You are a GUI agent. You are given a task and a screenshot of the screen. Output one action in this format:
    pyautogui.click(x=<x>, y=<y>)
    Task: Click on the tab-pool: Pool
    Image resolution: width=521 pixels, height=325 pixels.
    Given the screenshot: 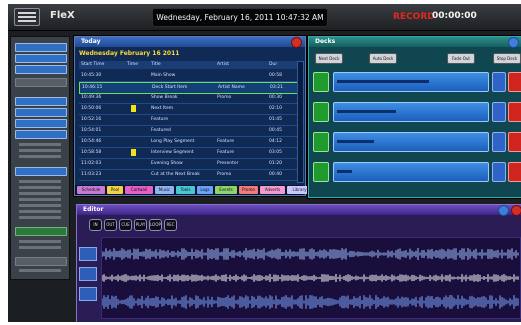 What is the action you would take?
    pyautogui.click(x=115, y=190)
    